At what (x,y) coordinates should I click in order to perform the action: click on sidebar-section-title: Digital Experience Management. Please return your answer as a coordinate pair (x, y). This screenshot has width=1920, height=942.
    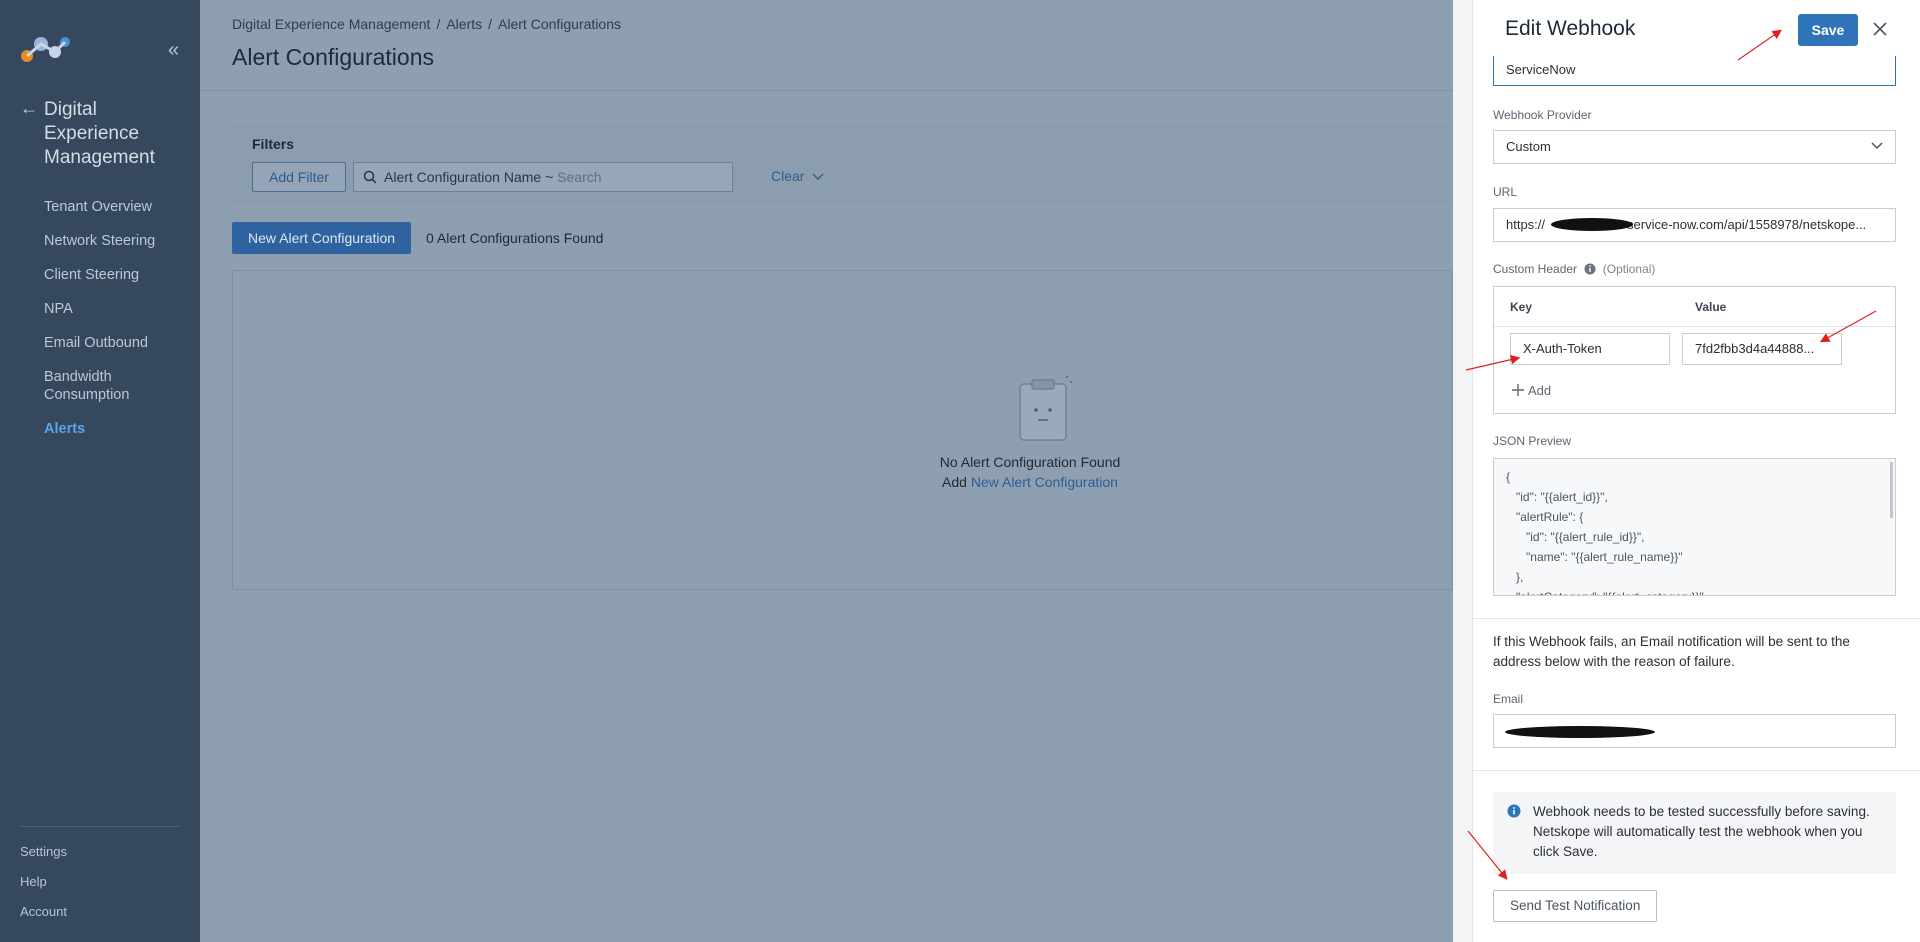
    Looking at the image, I should click on (99, 133).